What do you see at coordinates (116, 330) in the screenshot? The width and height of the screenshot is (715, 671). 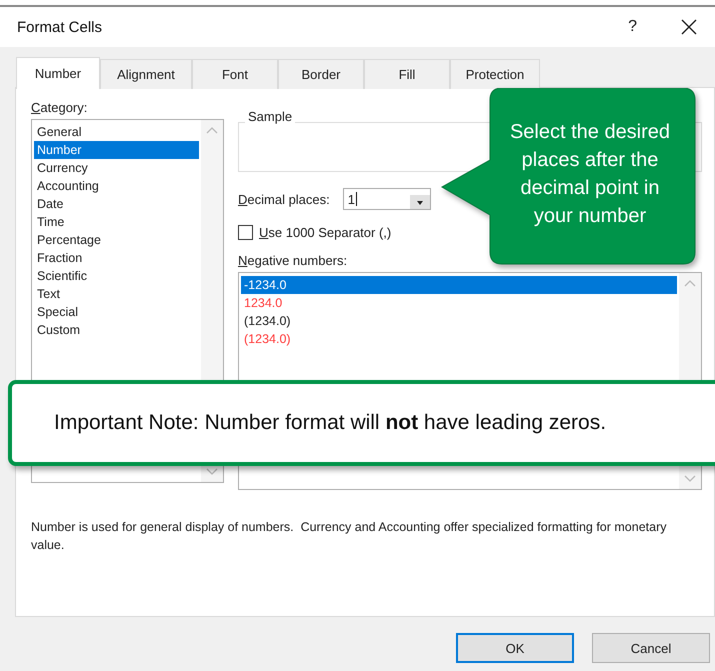 I see `category-item: Custom` at bounding box center [116, 330].